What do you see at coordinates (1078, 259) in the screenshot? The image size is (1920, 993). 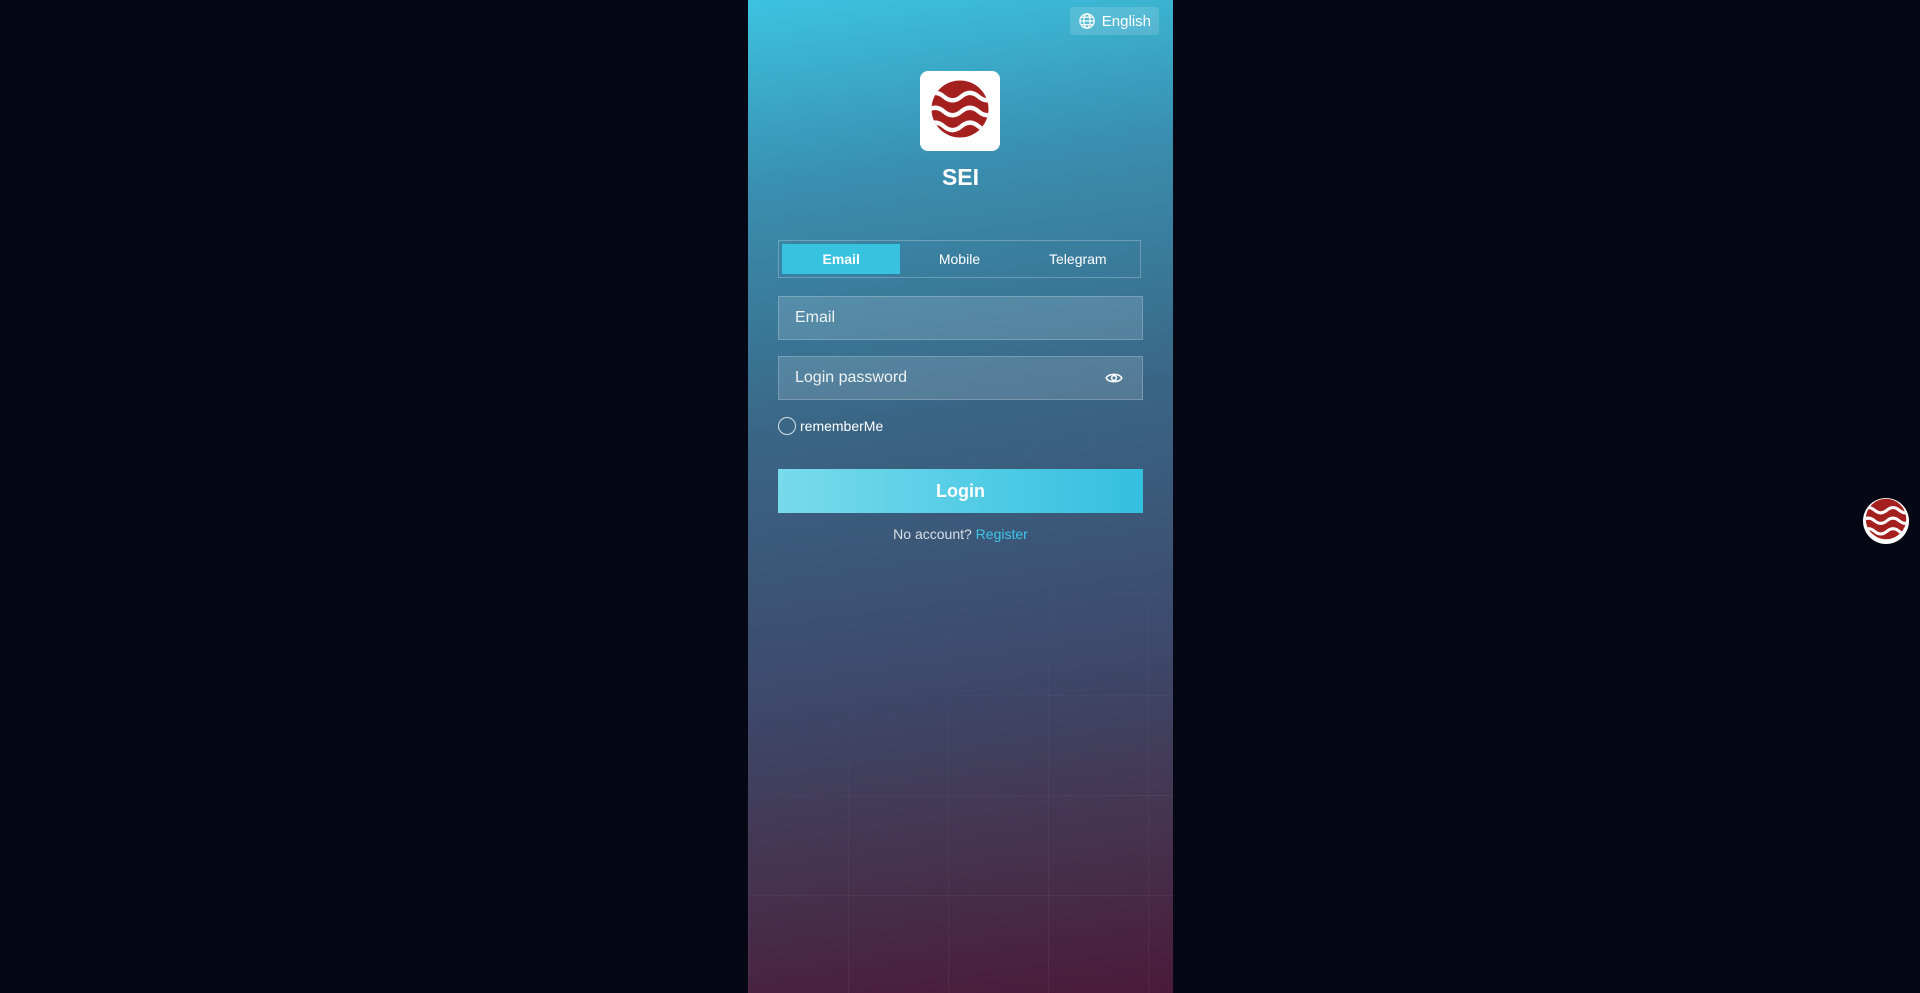 I see `tab-telegram: Telegram` at bounding box center [1078, 259].